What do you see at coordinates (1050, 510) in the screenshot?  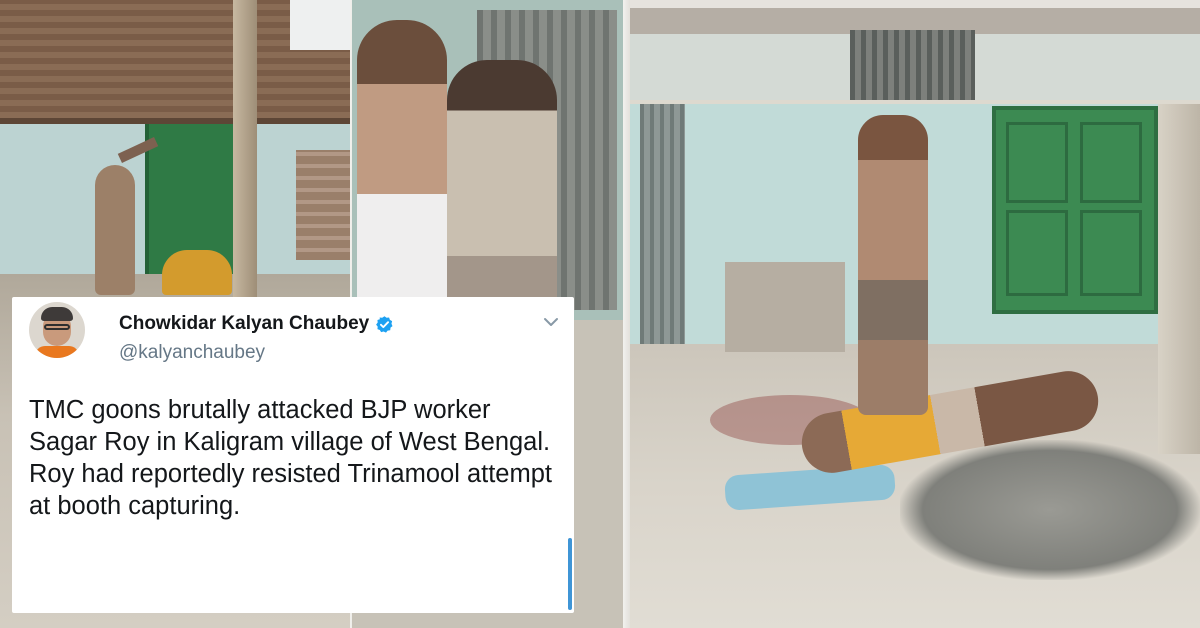 I see `mud-pile` at bounding box center [1050, 510].